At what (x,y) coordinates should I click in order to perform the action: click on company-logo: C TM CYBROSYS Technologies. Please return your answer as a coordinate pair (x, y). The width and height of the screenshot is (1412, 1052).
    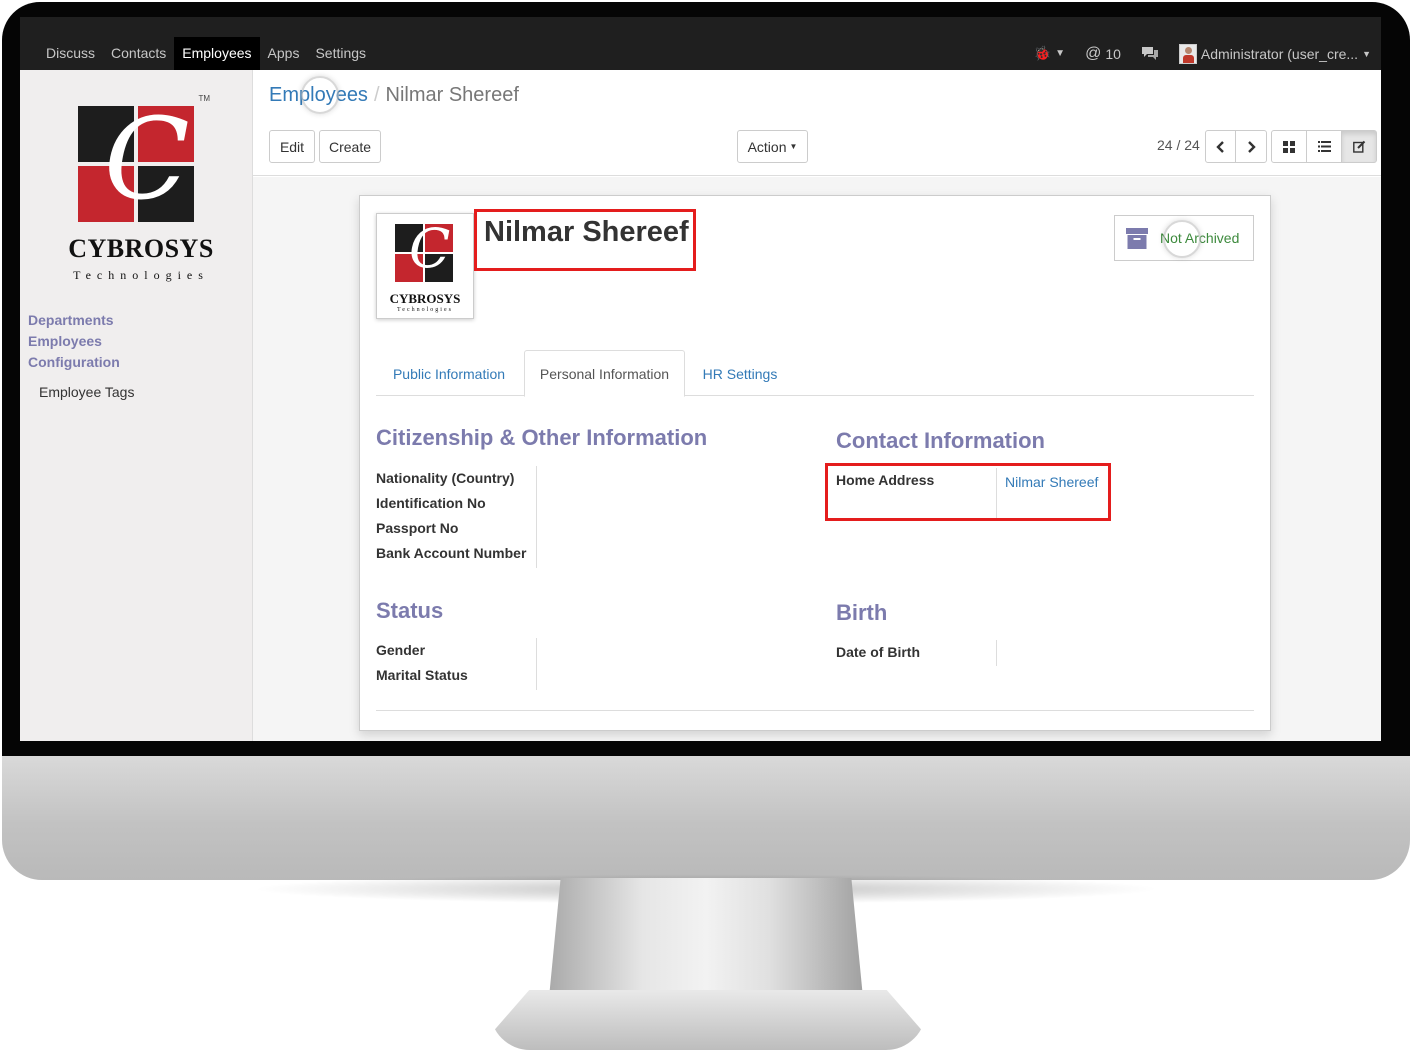
    Looking at the image, I should click on (141, 194).